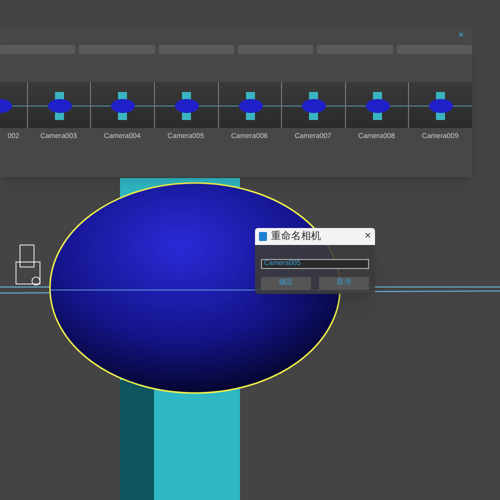 This screenshot has width=500, height=500. What do you see at coordinates (296, 237) in the screenshot?
I see `dialog-title: 重命名相机` at bounding box center [296, 237].